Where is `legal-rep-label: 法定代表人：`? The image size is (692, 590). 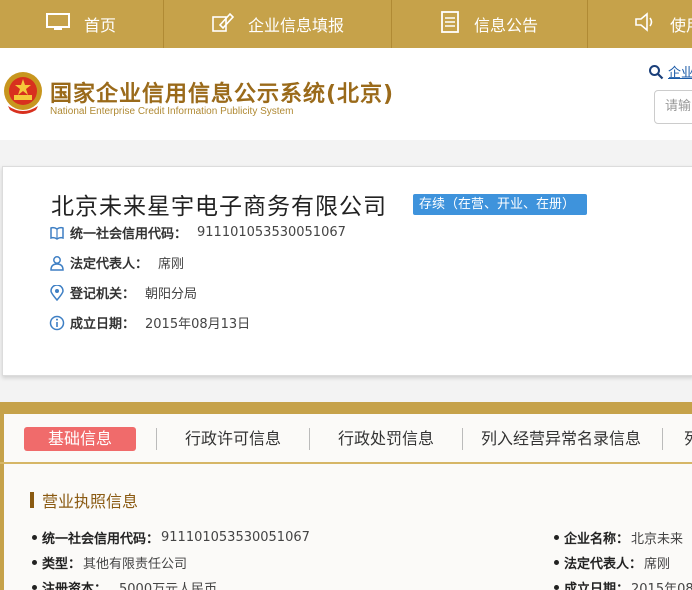
legal-rep-label: 法定代表人： is located at coordinates (109, 264).